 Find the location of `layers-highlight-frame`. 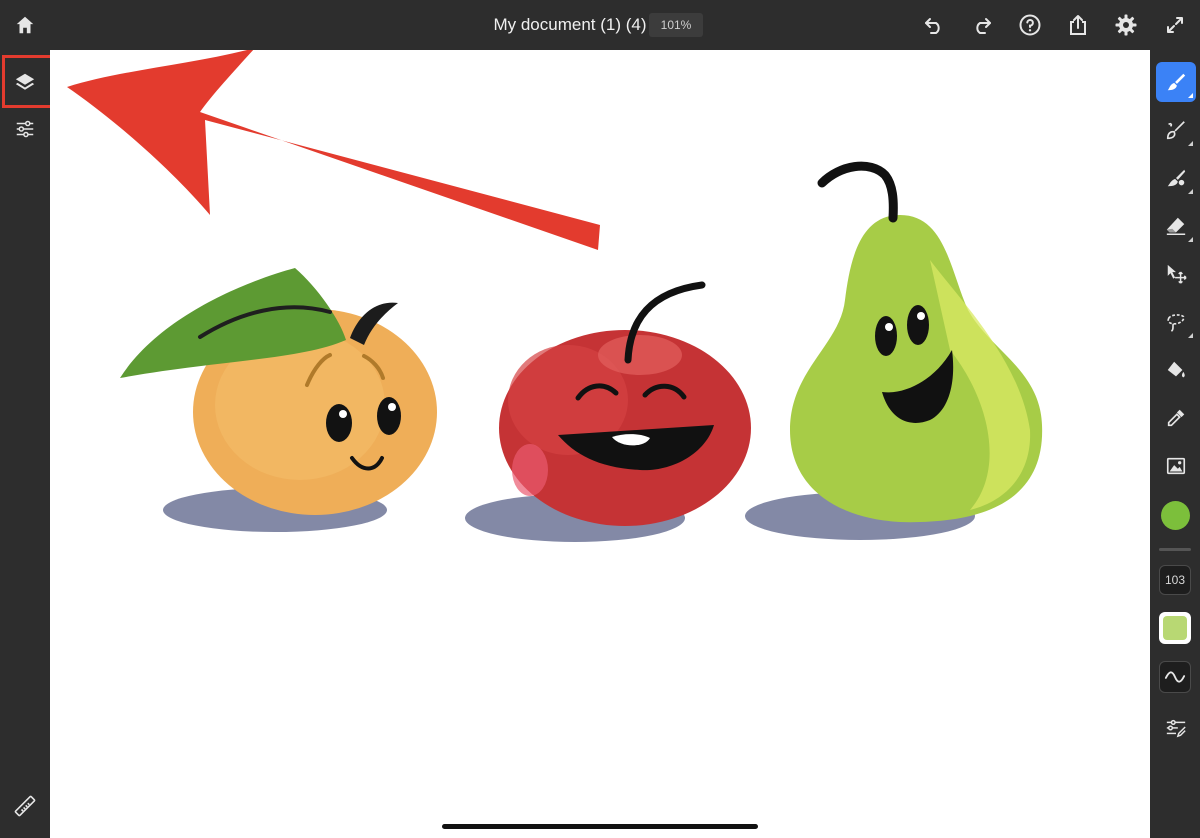

layers-highlight-frame is located at coordinates (28, 81).